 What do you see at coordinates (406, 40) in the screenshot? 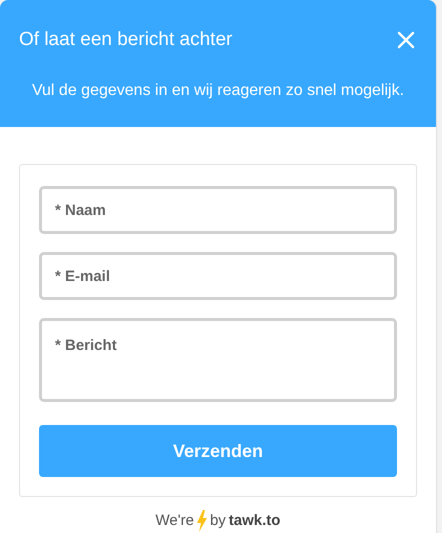
I see `close-icon` at bounding box center [406, 40].